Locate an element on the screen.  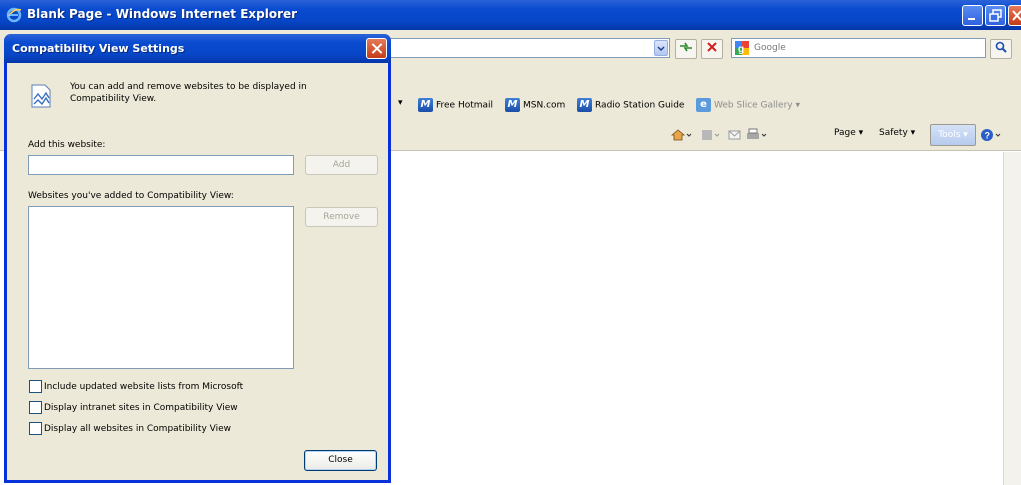
restore-button is located at coordinates (995, 15).